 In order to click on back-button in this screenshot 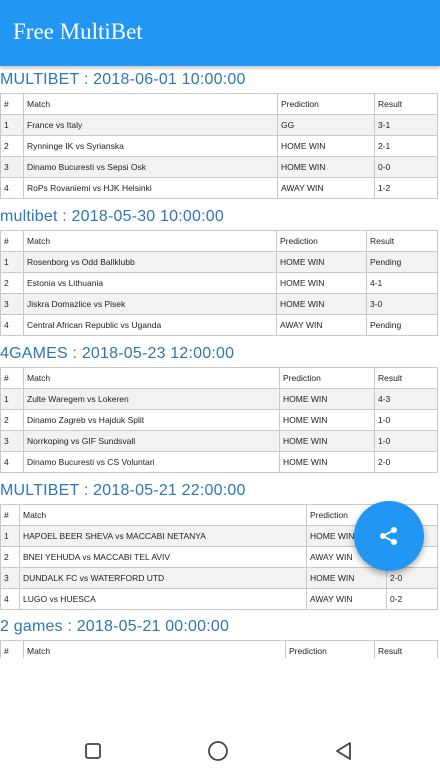, I will do `click(343, 751)`.